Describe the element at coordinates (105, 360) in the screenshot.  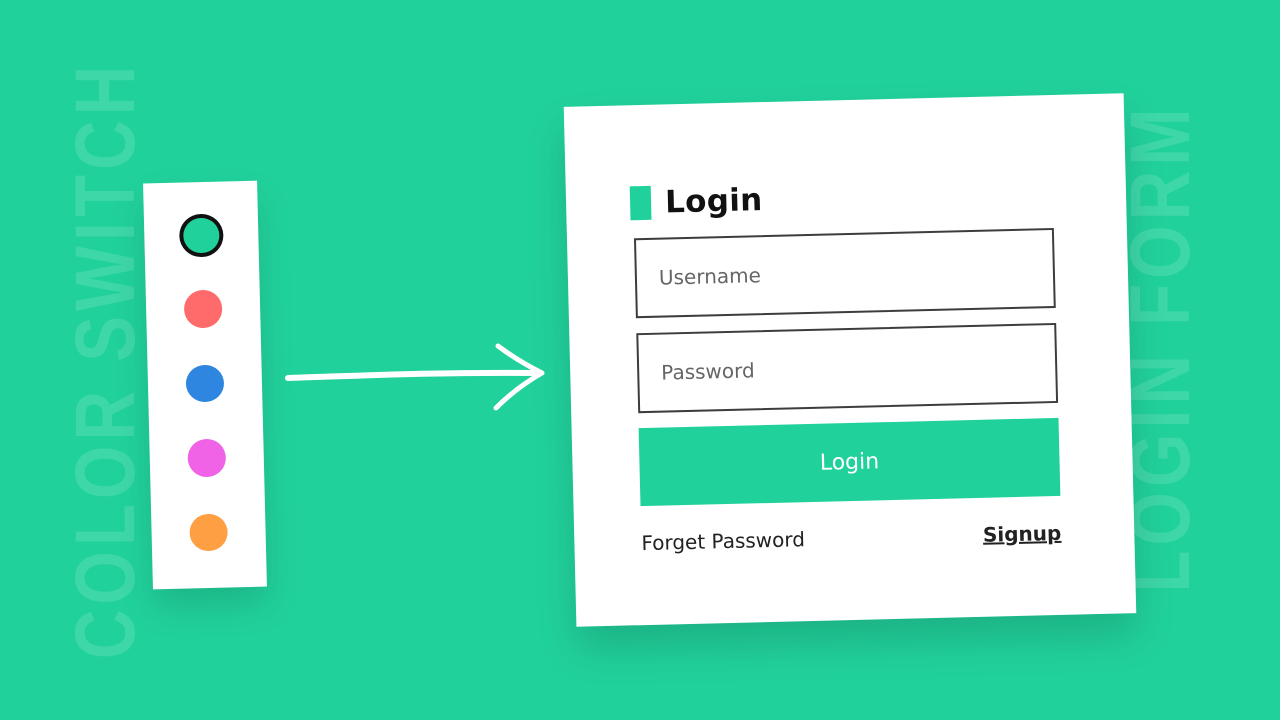
I see `bg-text-color-switch: COLOR SWITCH` at that location.